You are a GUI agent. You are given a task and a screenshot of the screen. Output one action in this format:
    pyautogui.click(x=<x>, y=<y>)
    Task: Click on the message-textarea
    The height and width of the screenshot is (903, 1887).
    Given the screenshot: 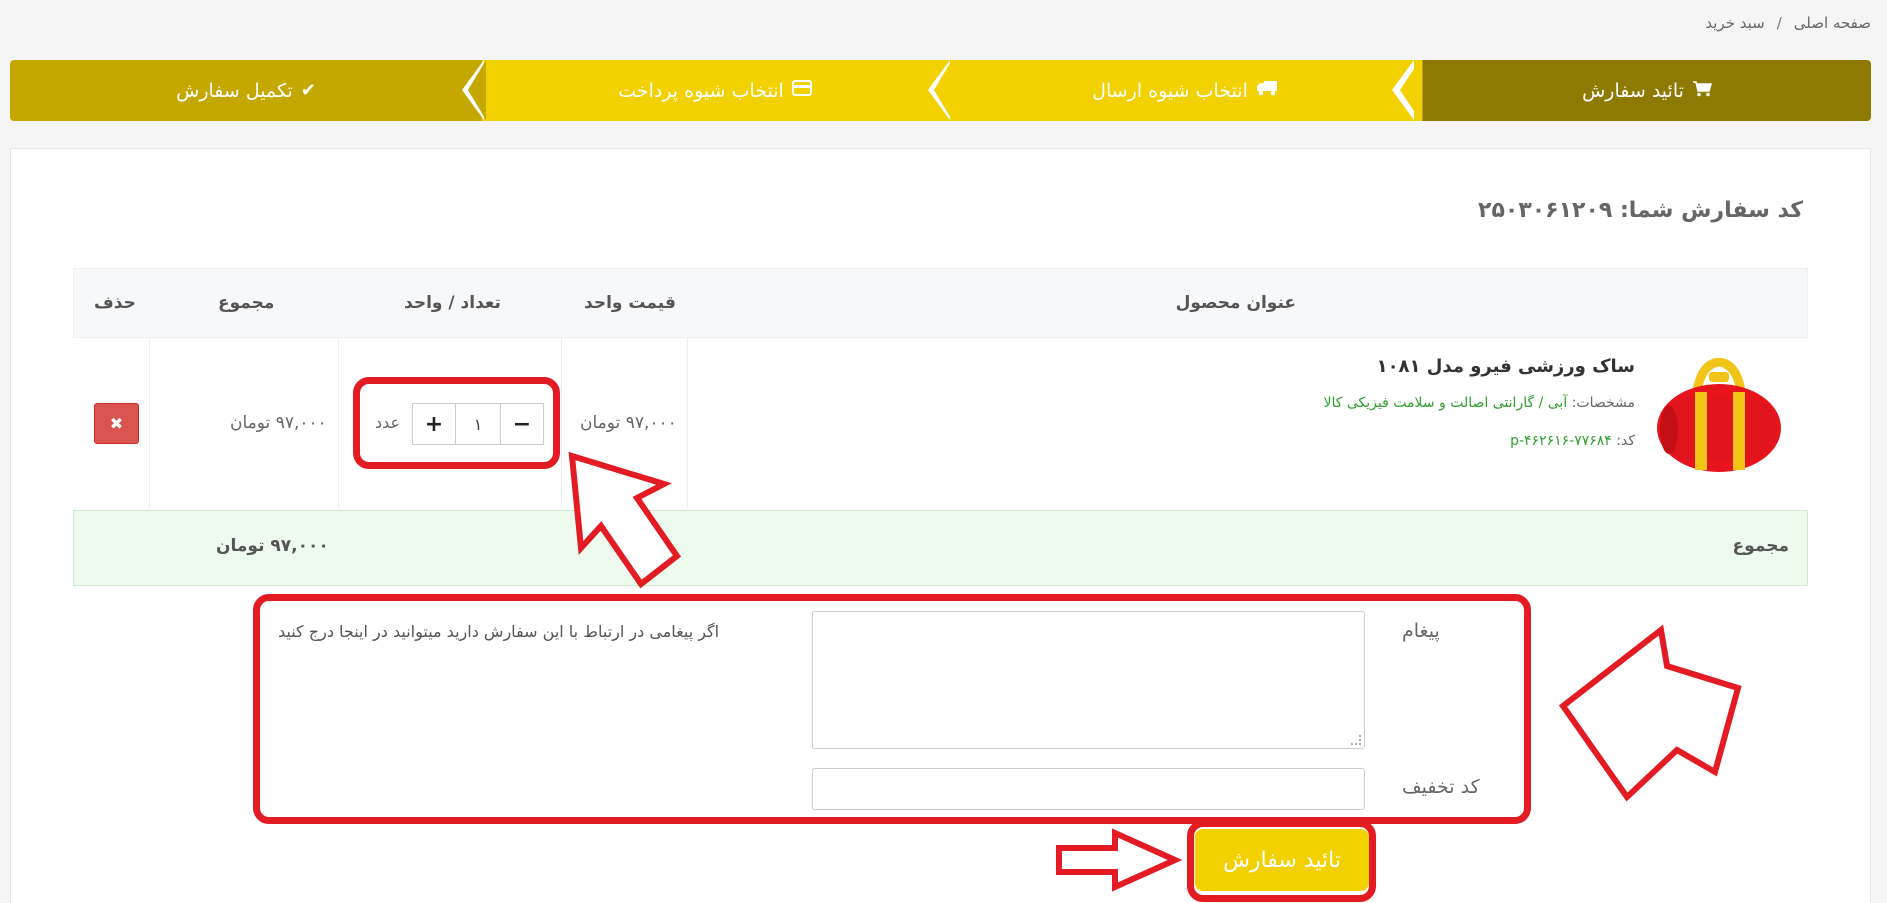 What is the action you would take?
    pyautogui.click(x=1088, y=680)
    